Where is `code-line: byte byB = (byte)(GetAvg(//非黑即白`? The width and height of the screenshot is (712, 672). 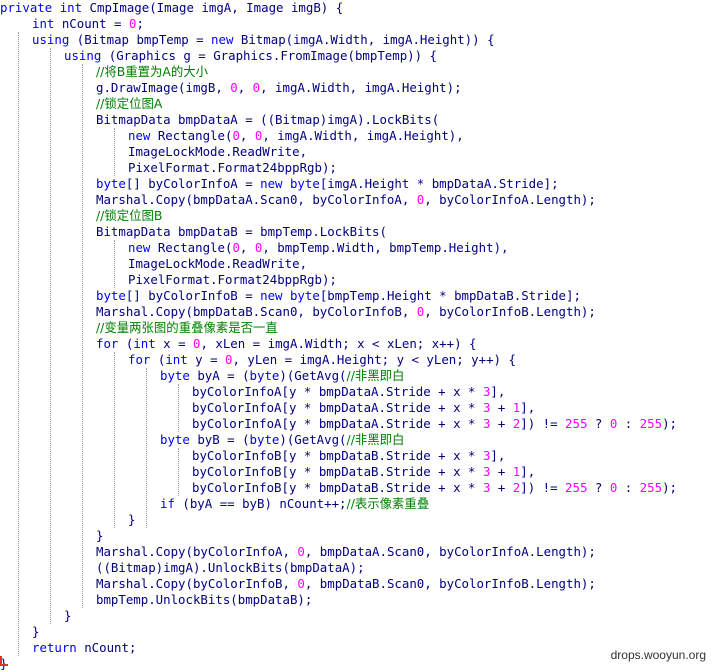 code-line: byte byB = (byte)(GetAvg(//非黑即白 is located at coordinates (282, 440).